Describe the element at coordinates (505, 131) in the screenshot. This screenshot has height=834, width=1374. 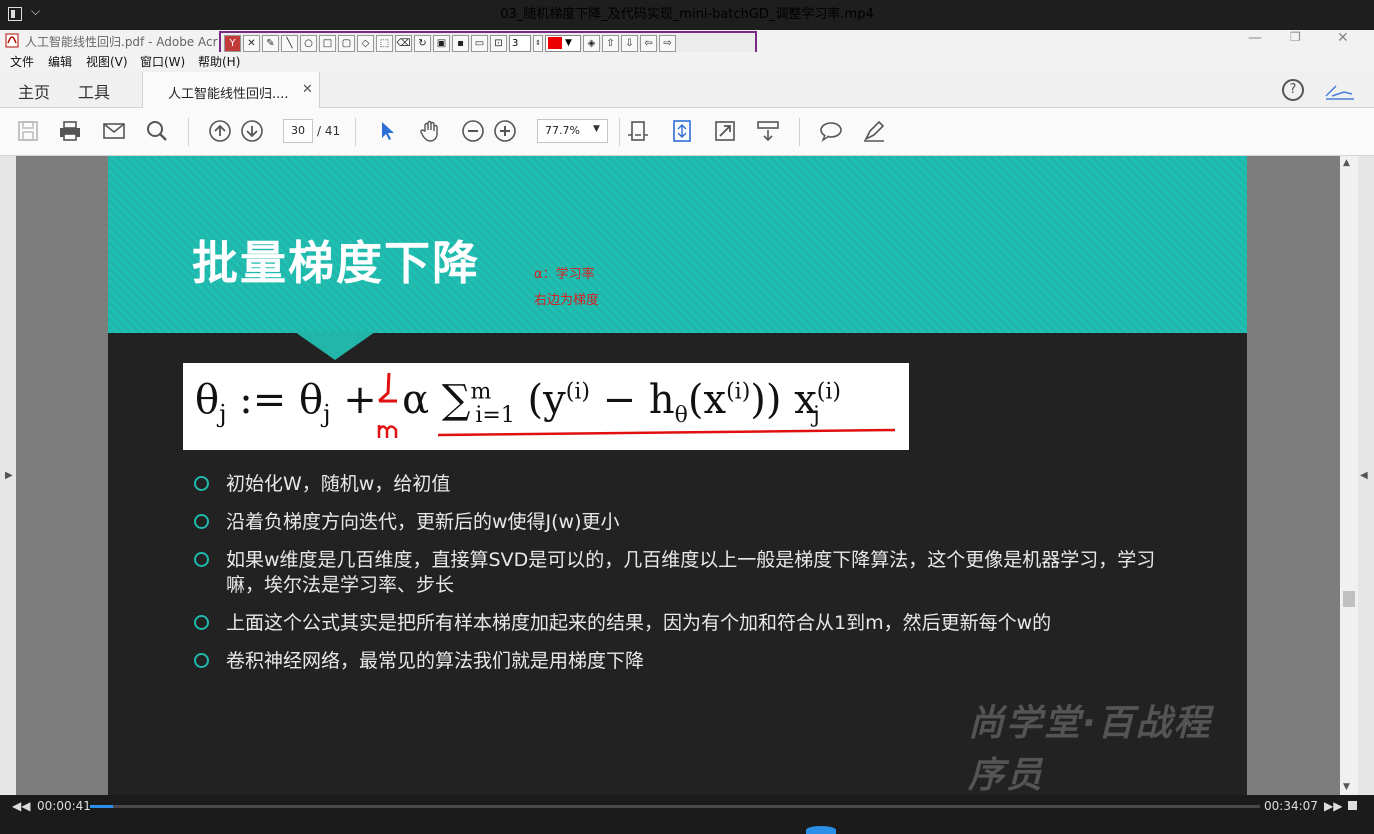
I see `zoom-in-icon` at that location.